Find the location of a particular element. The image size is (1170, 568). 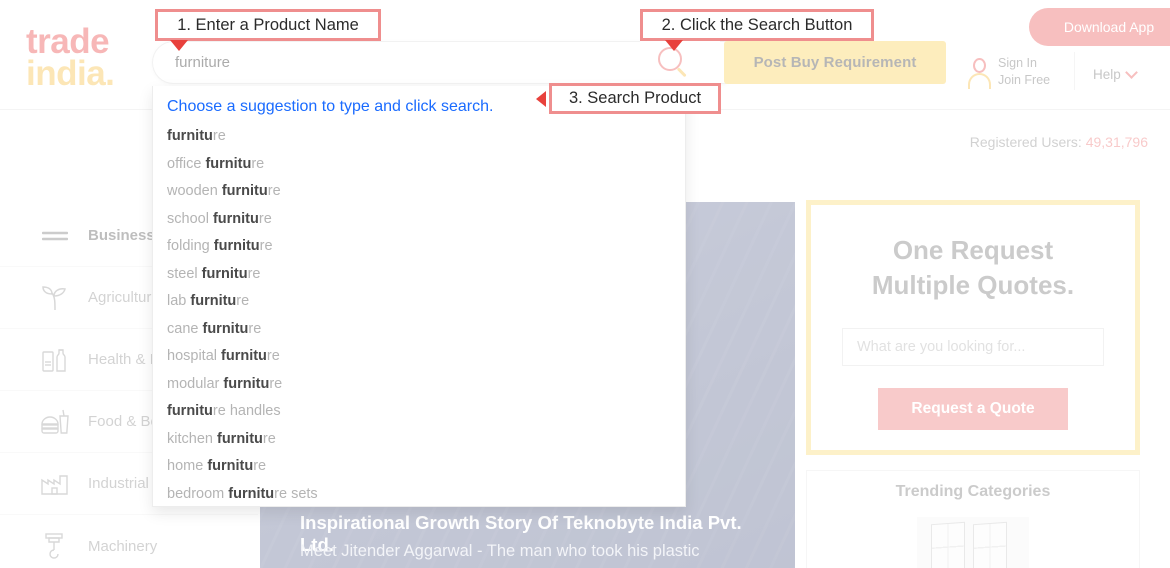

plant-sprout-icon is located at coordinates (55, 298).